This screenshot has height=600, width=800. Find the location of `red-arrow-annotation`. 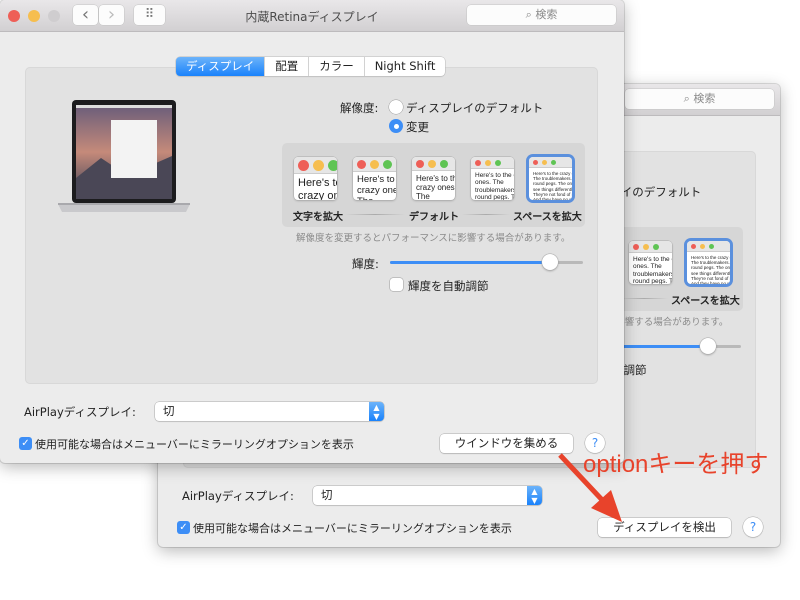

red-arrow-annotation is located at coordinates (590, 487).